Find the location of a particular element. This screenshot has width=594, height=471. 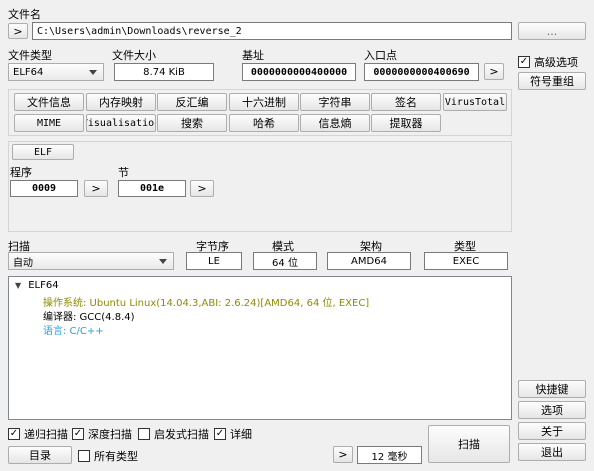

entropy-button: 信息熵 is located at coordinates (335, 123).